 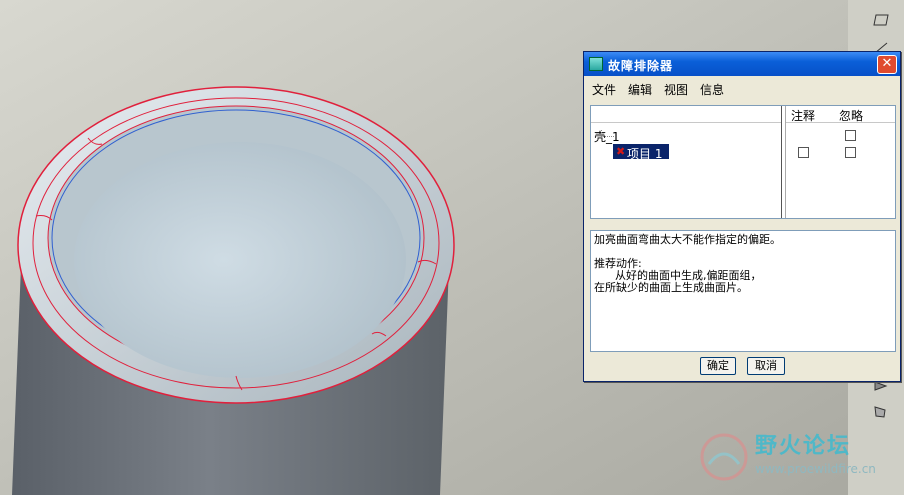 What do you see at coordinates (596, 64) in the screenshot?
I see `app-icon` at bounding box center [596, 64].